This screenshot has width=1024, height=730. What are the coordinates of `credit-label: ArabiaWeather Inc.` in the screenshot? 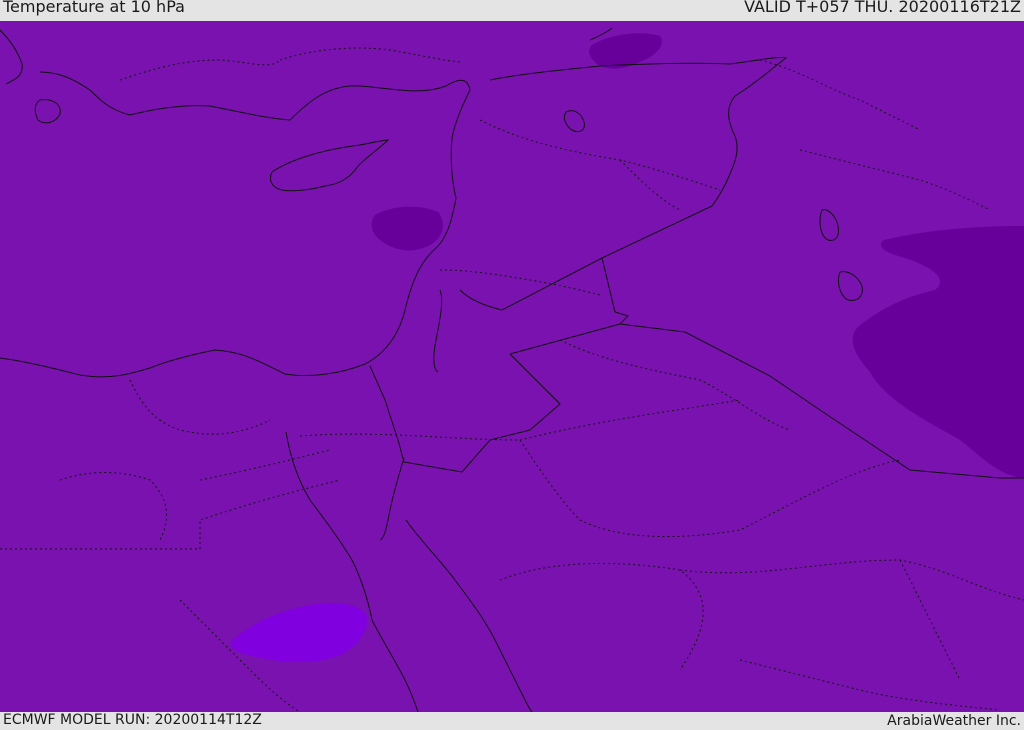 It's located at (954, 721).